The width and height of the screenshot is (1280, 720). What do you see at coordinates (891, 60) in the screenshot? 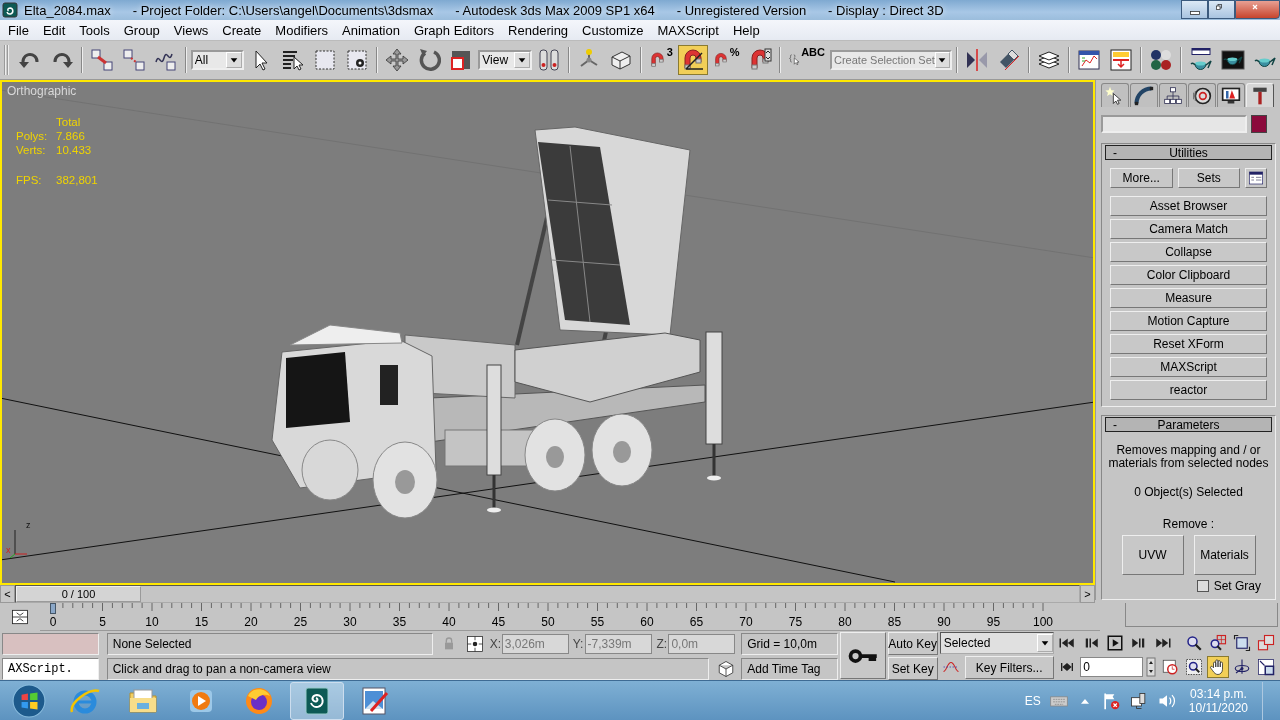
I see `selection-set-dropdown: Create Selection Set` at bounding box center [891, 60].